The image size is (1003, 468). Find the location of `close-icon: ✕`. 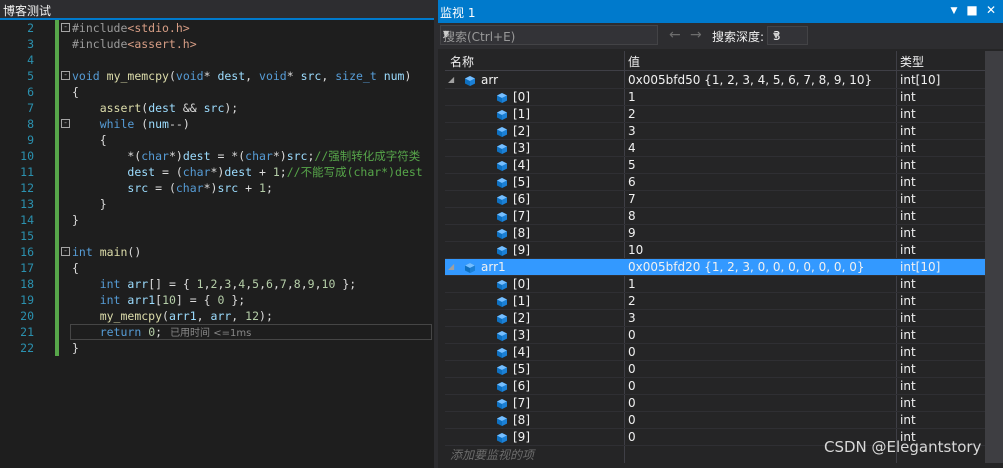

close-icon: ✕ is located at coordinates (991, 10).